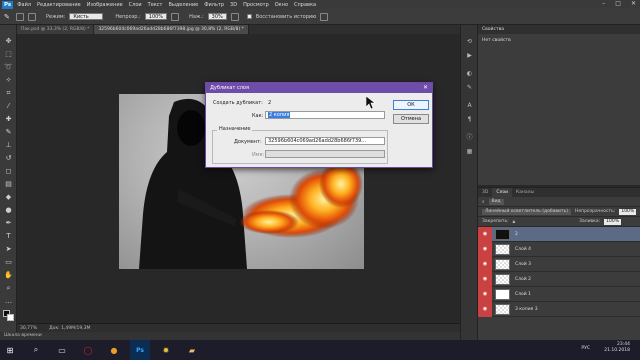 This screenshot has height=360, width=640. What do you see at coordinates (155, 5) in the screenshot?
I see `menu-type: Текст` at bounding box center [155, 5].